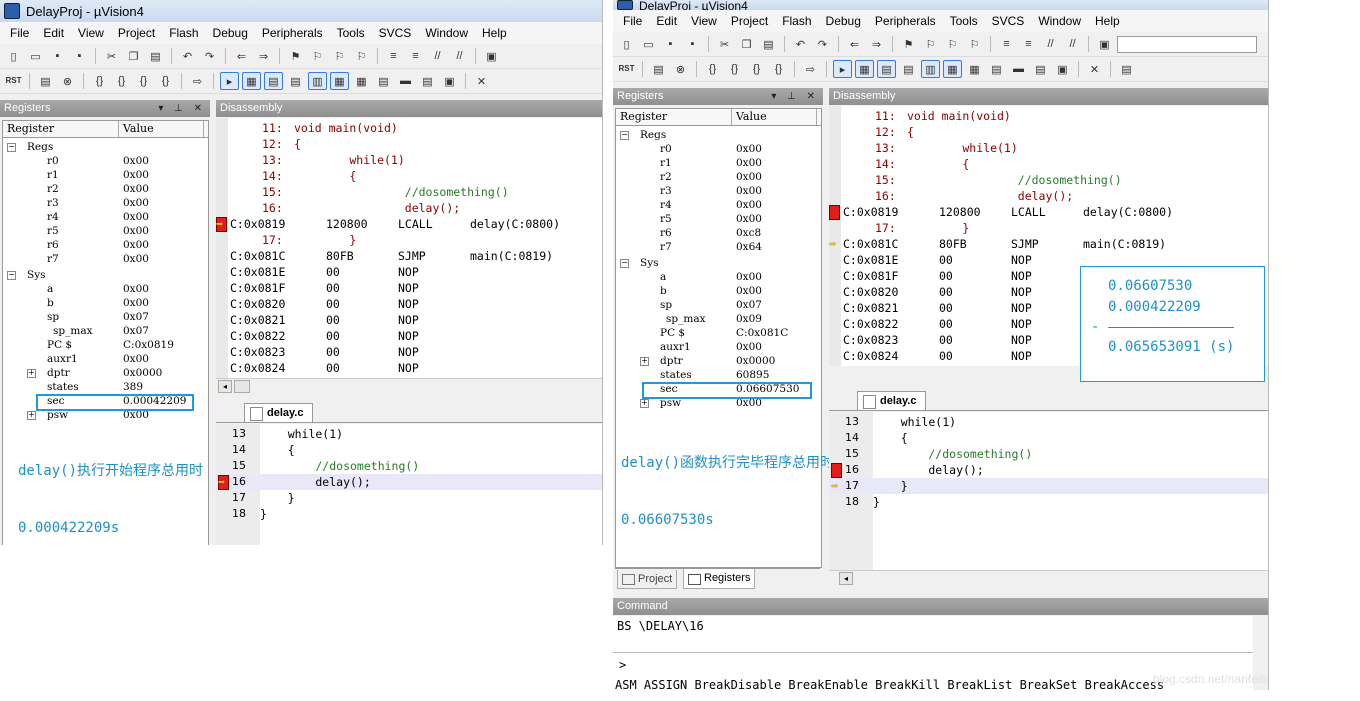  I want to click on bookmark-icon: ⚑, so click(908, 44).